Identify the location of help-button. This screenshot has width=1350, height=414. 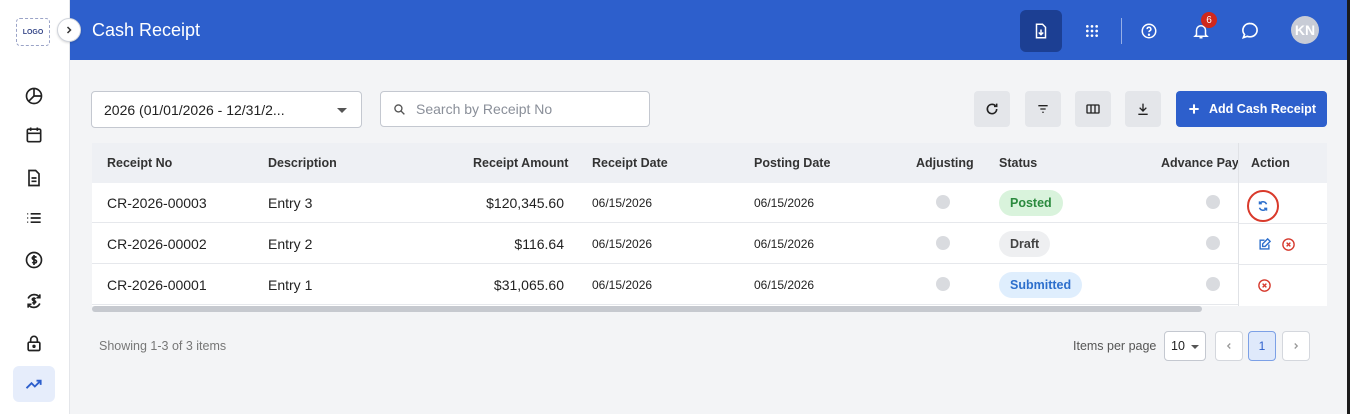
(1149, 31).